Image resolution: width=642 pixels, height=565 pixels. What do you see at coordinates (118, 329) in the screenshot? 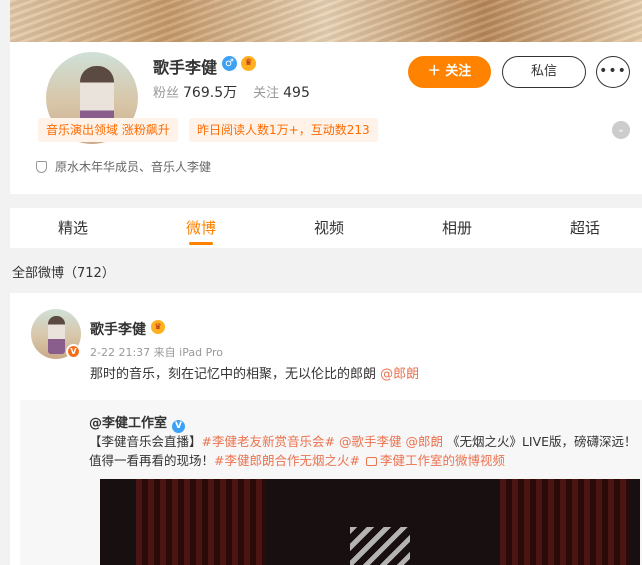
I see `post-author: 歌手李健` at bounding box center [118, 329].